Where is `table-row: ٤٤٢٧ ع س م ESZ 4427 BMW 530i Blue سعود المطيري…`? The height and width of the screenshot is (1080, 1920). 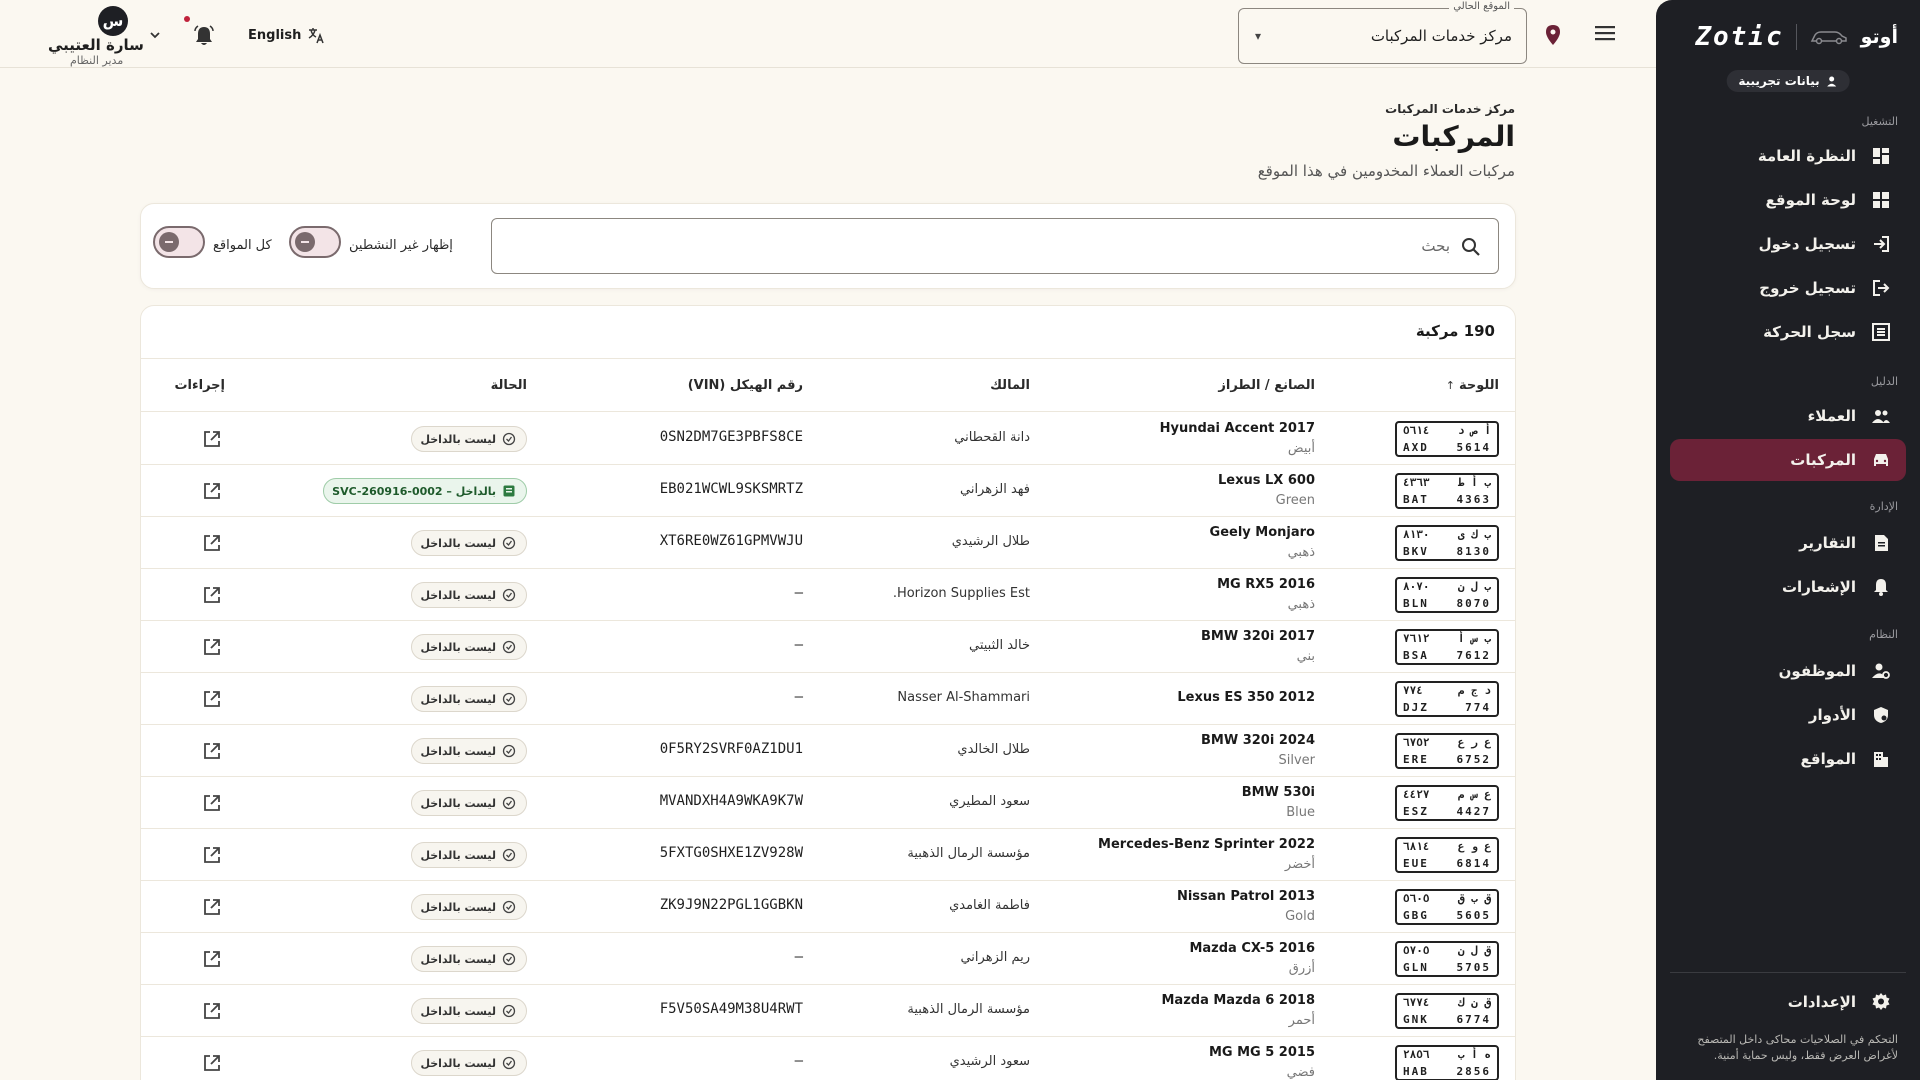 table-row: ٤٤٢٧ ع س م ESZ 4427 BMW 530i Blue سعود المطيري… is located at coordinates (828, 803).